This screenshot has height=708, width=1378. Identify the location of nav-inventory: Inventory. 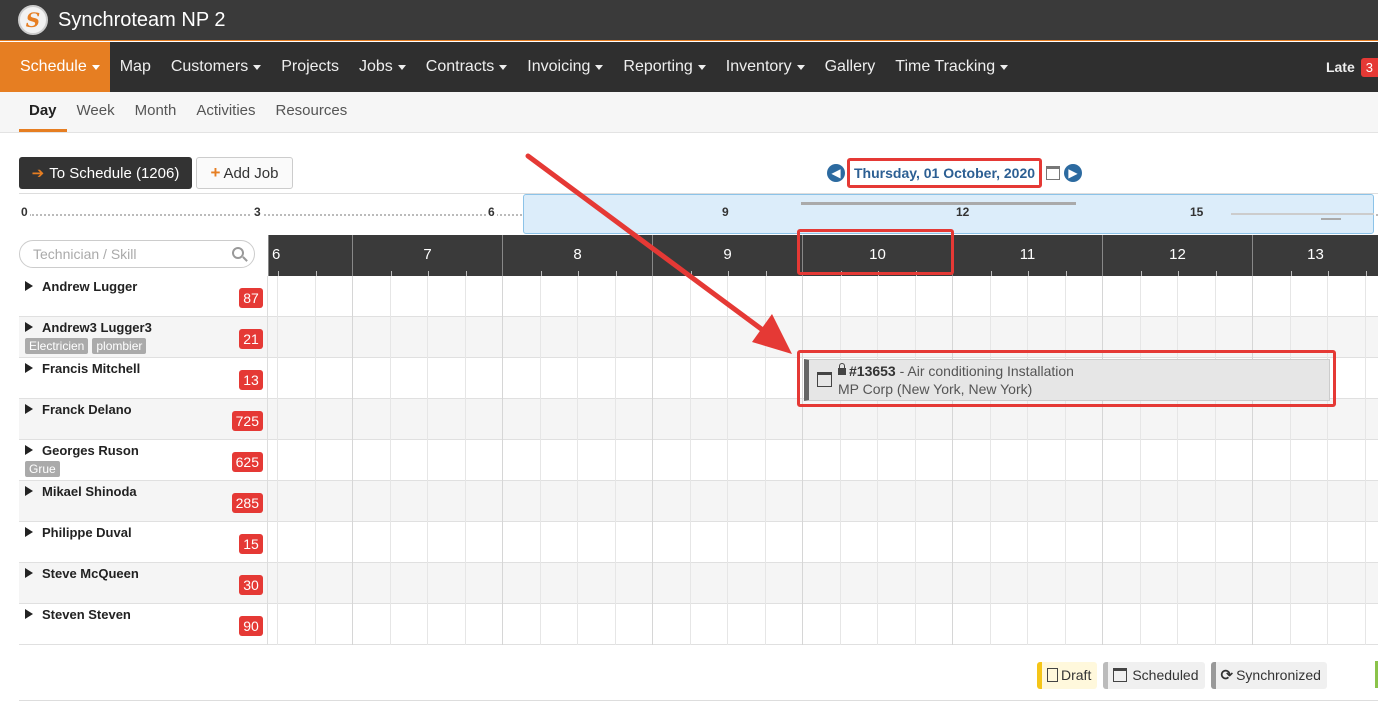
(765, 67).